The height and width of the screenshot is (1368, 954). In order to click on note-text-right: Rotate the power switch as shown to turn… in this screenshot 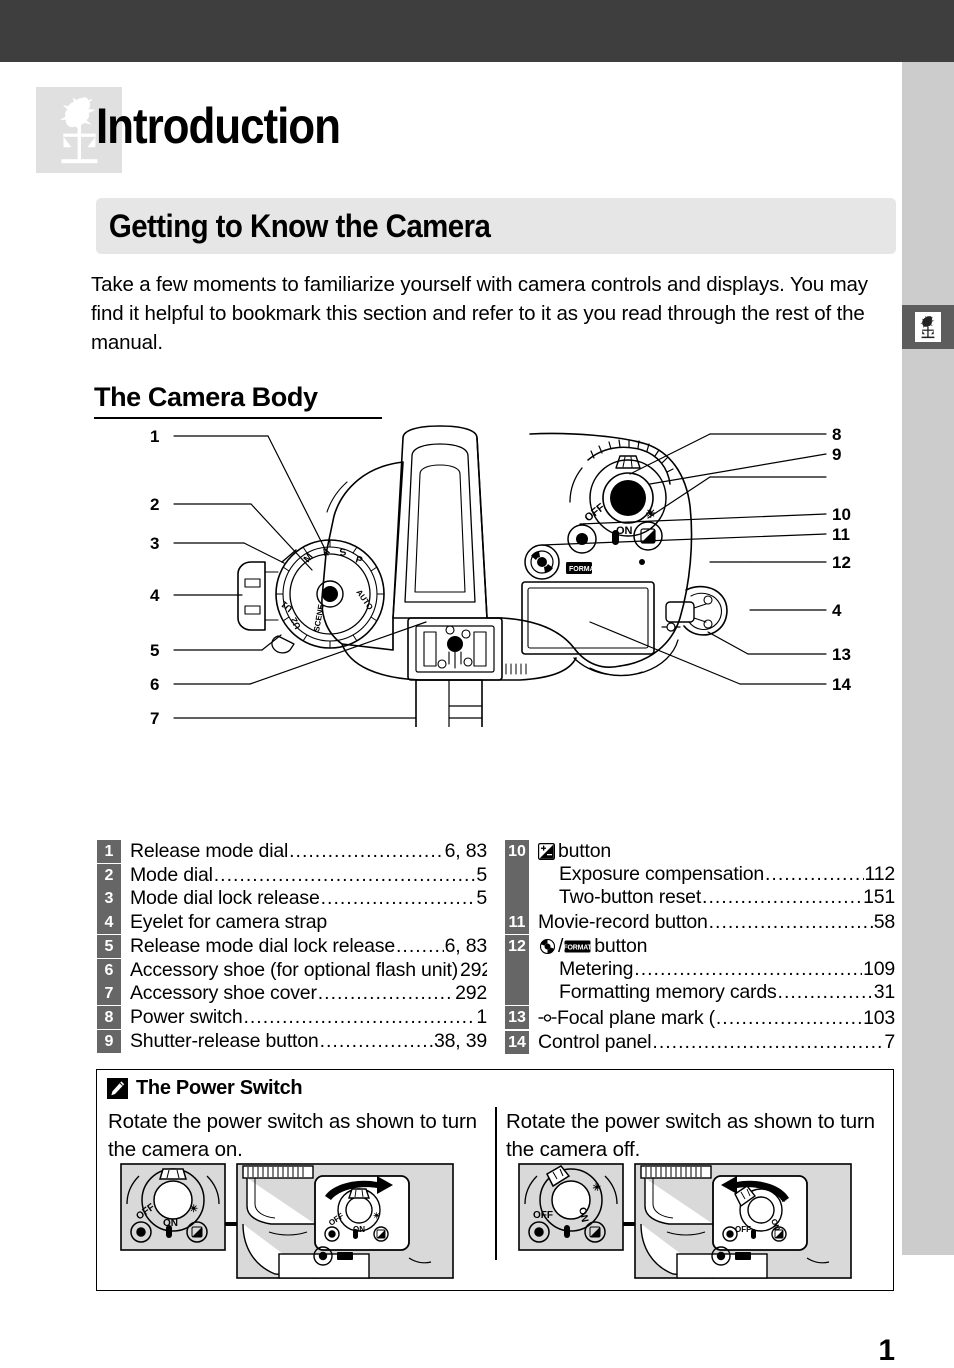, I will do `click(690, 1135)`.